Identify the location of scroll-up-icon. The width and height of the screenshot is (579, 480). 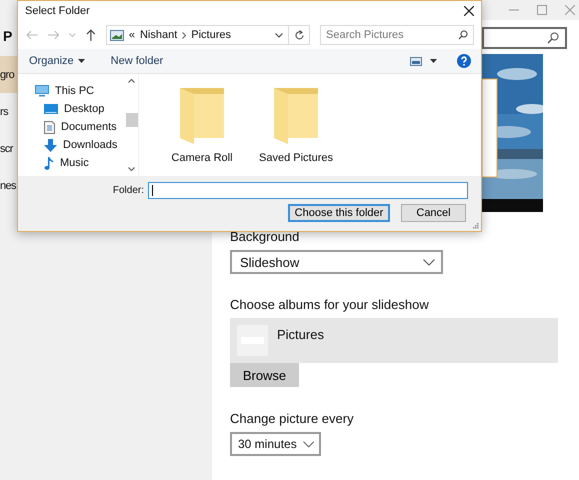
(131, 81).